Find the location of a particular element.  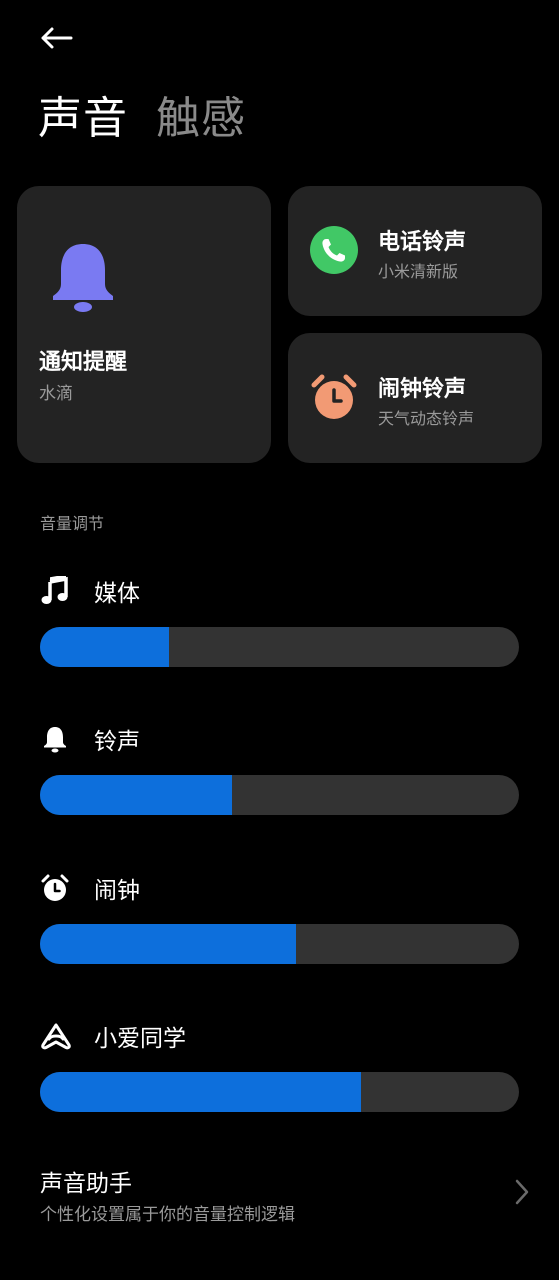

alarm-ringtone-title: 闹钟铃声 is located at coordinates (422, 389).